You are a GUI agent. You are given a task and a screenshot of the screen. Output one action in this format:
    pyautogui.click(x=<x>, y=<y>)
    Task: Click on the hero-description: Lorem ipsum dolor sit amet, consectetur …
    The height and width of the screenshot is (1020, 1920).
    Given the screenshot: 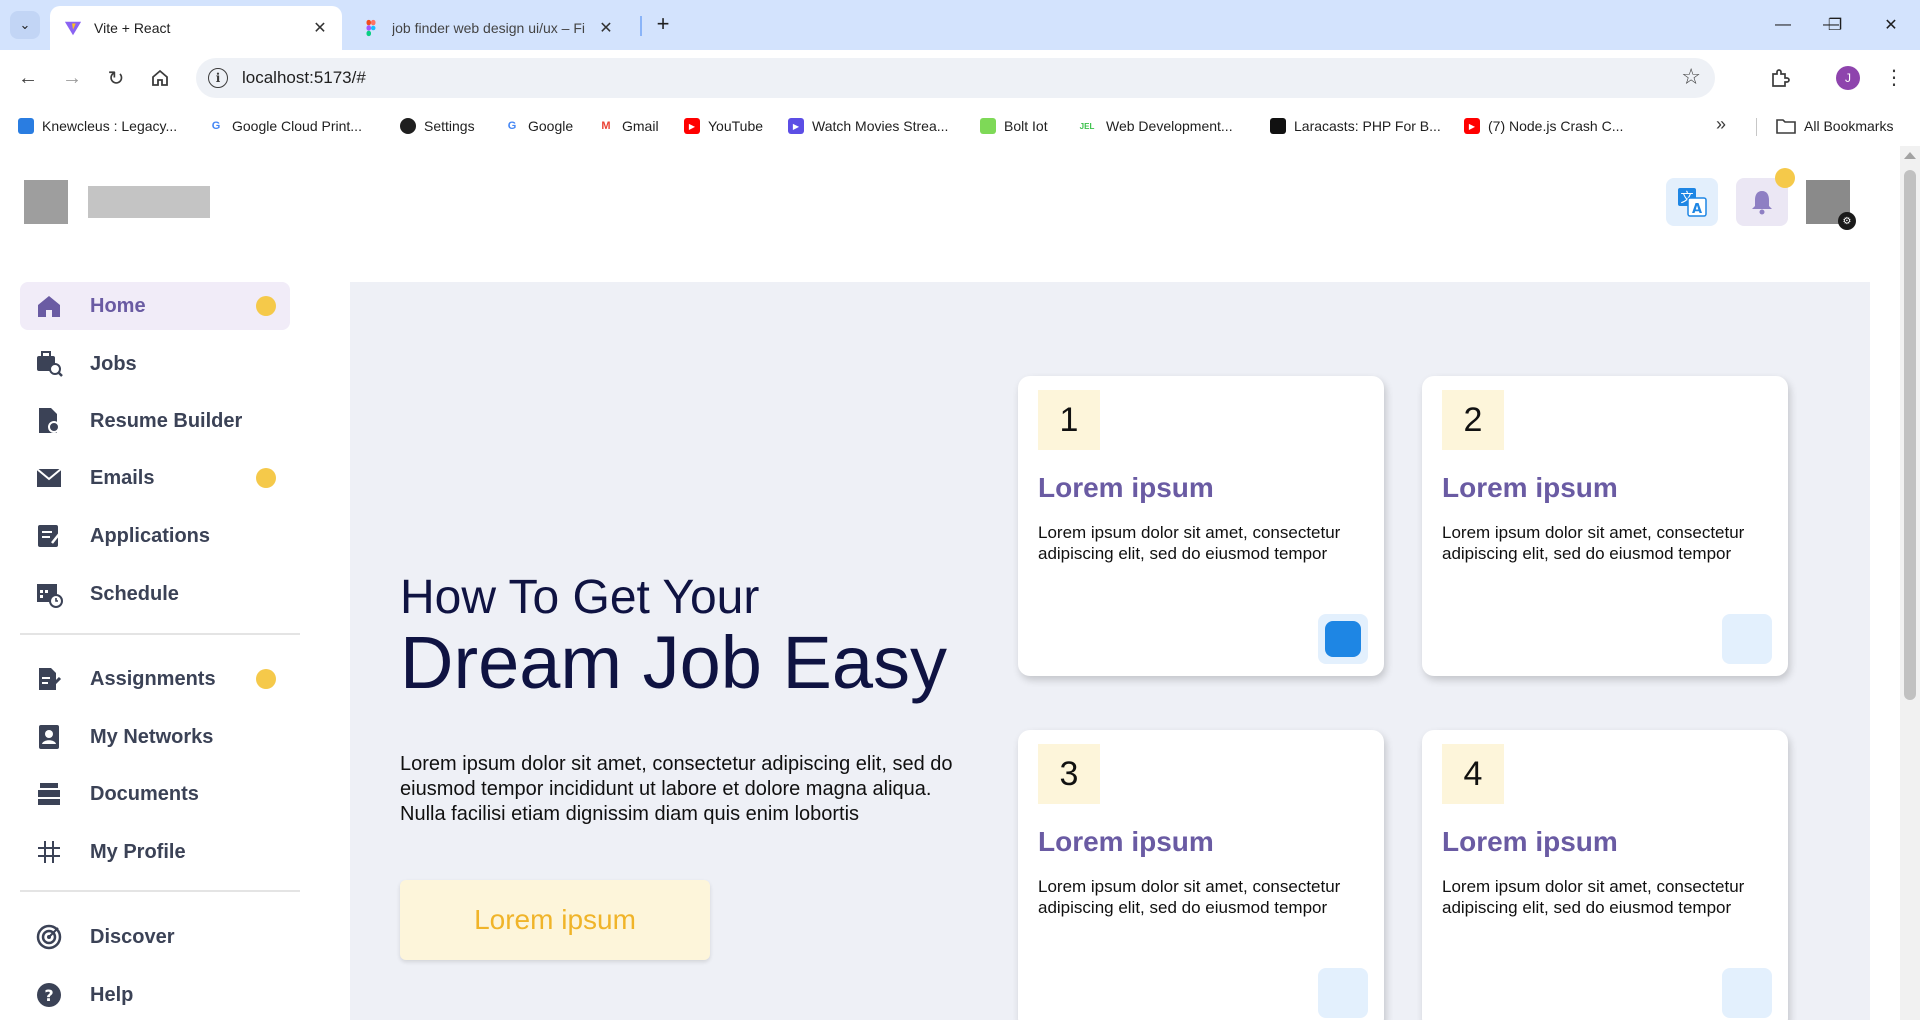 What is the action you would take?
    pyautogui.click(x=676, y=789)
    